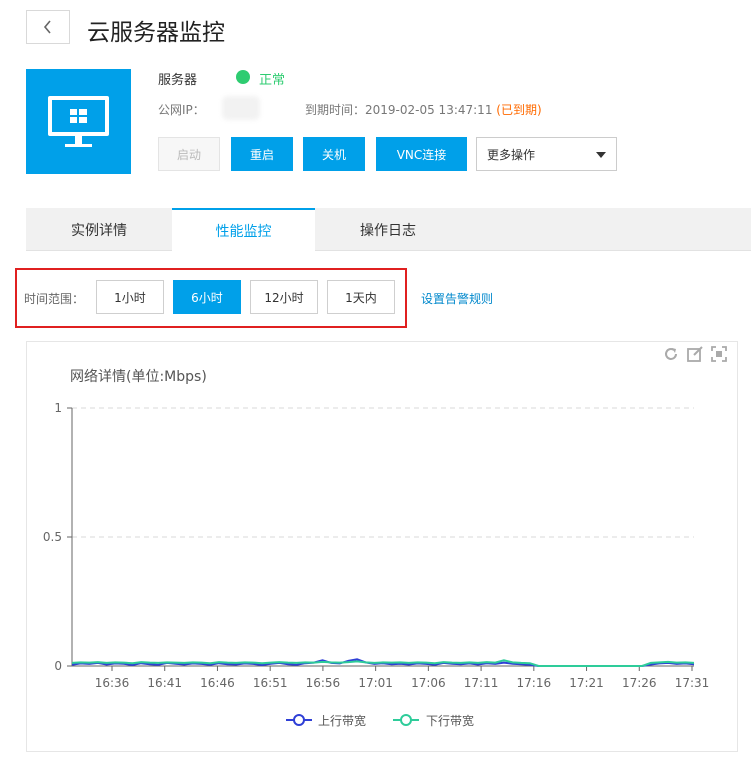  Describe the element at coordinates (534, 683) in the screenshot. I see `x-tick-label: 17:16` at that location.